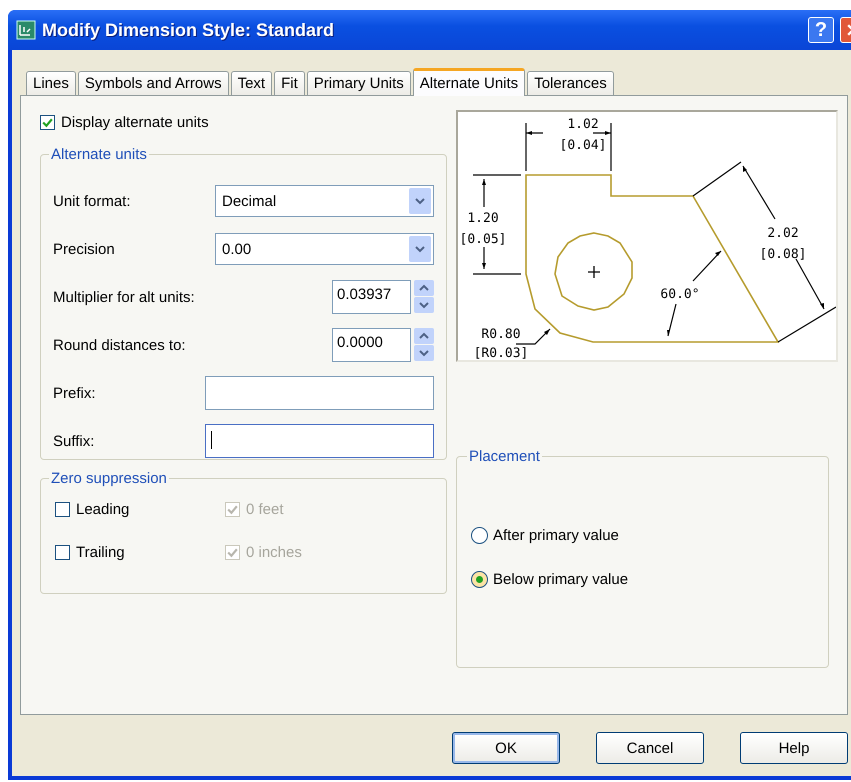 This screenshot has width=851, height=782. What do you see at coordinates (680, 294) in the screenshot?
I see `dimension-label: 60.0°` at bounding box center [680, 294].